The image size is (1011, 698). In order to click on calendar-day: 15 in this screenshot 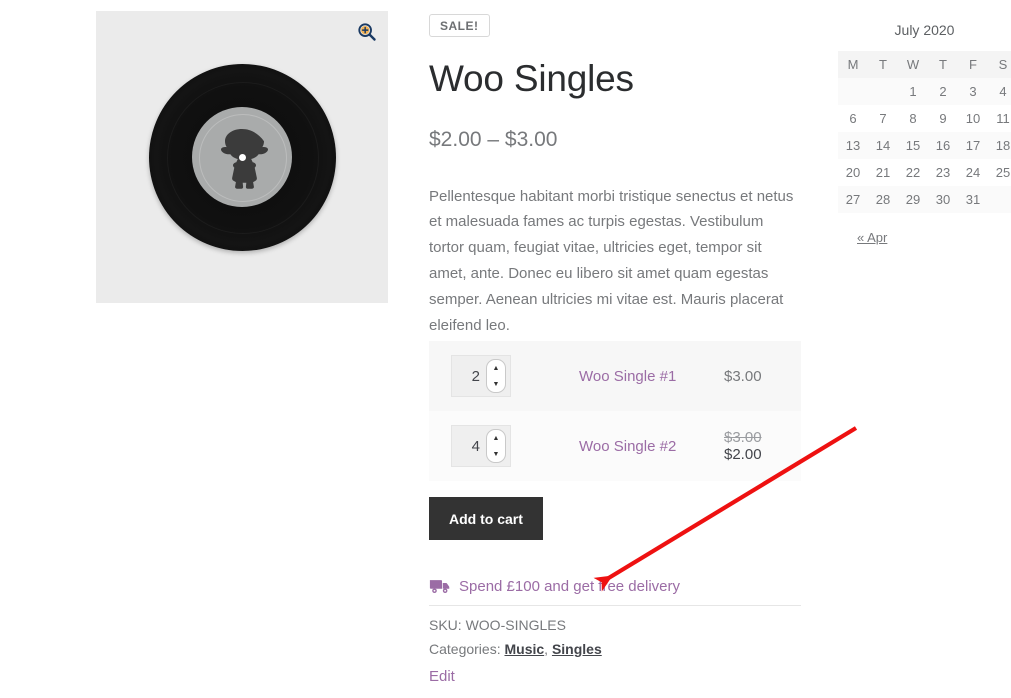, I will do `click(913, 145)`.